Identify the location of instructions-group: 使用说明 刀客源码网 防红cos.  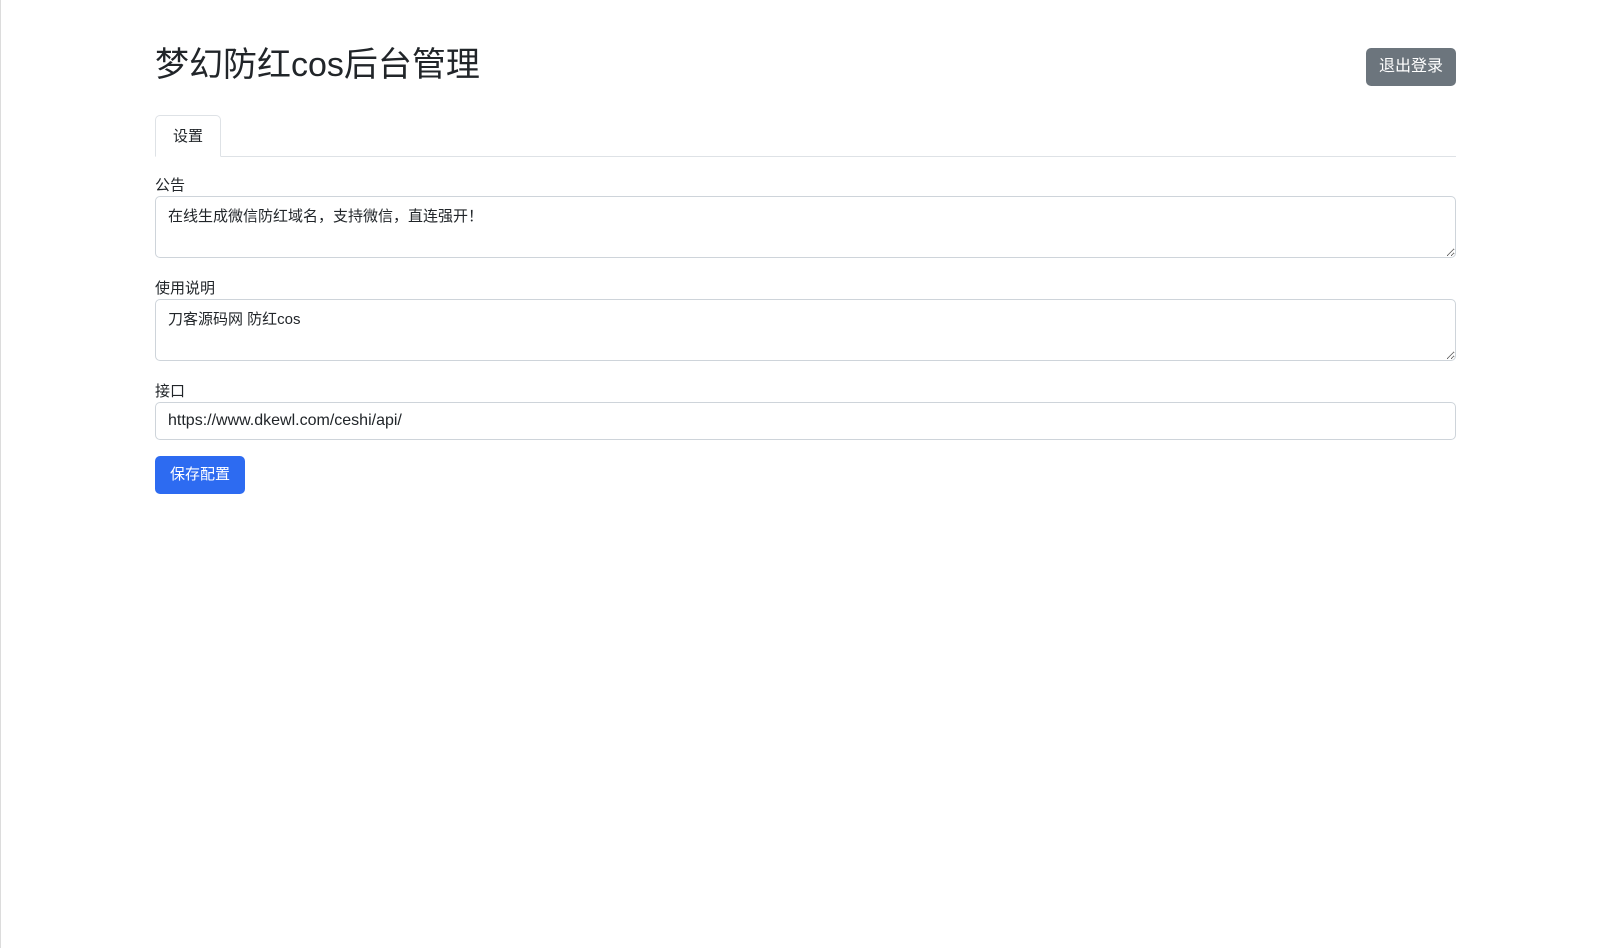
(805, 320).